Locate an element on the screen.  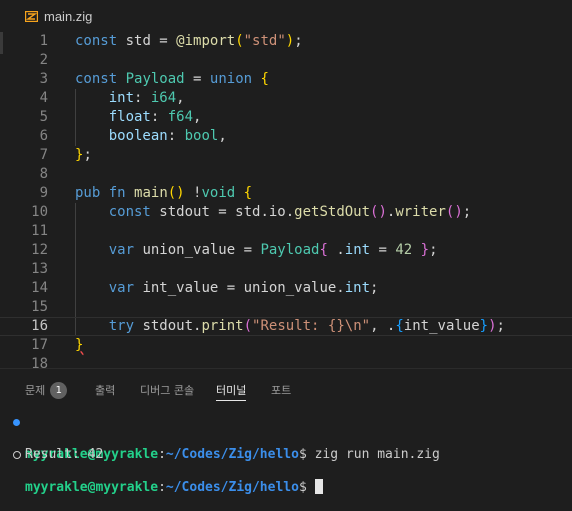
line-number: 5 is located at coordinates (43, 117).